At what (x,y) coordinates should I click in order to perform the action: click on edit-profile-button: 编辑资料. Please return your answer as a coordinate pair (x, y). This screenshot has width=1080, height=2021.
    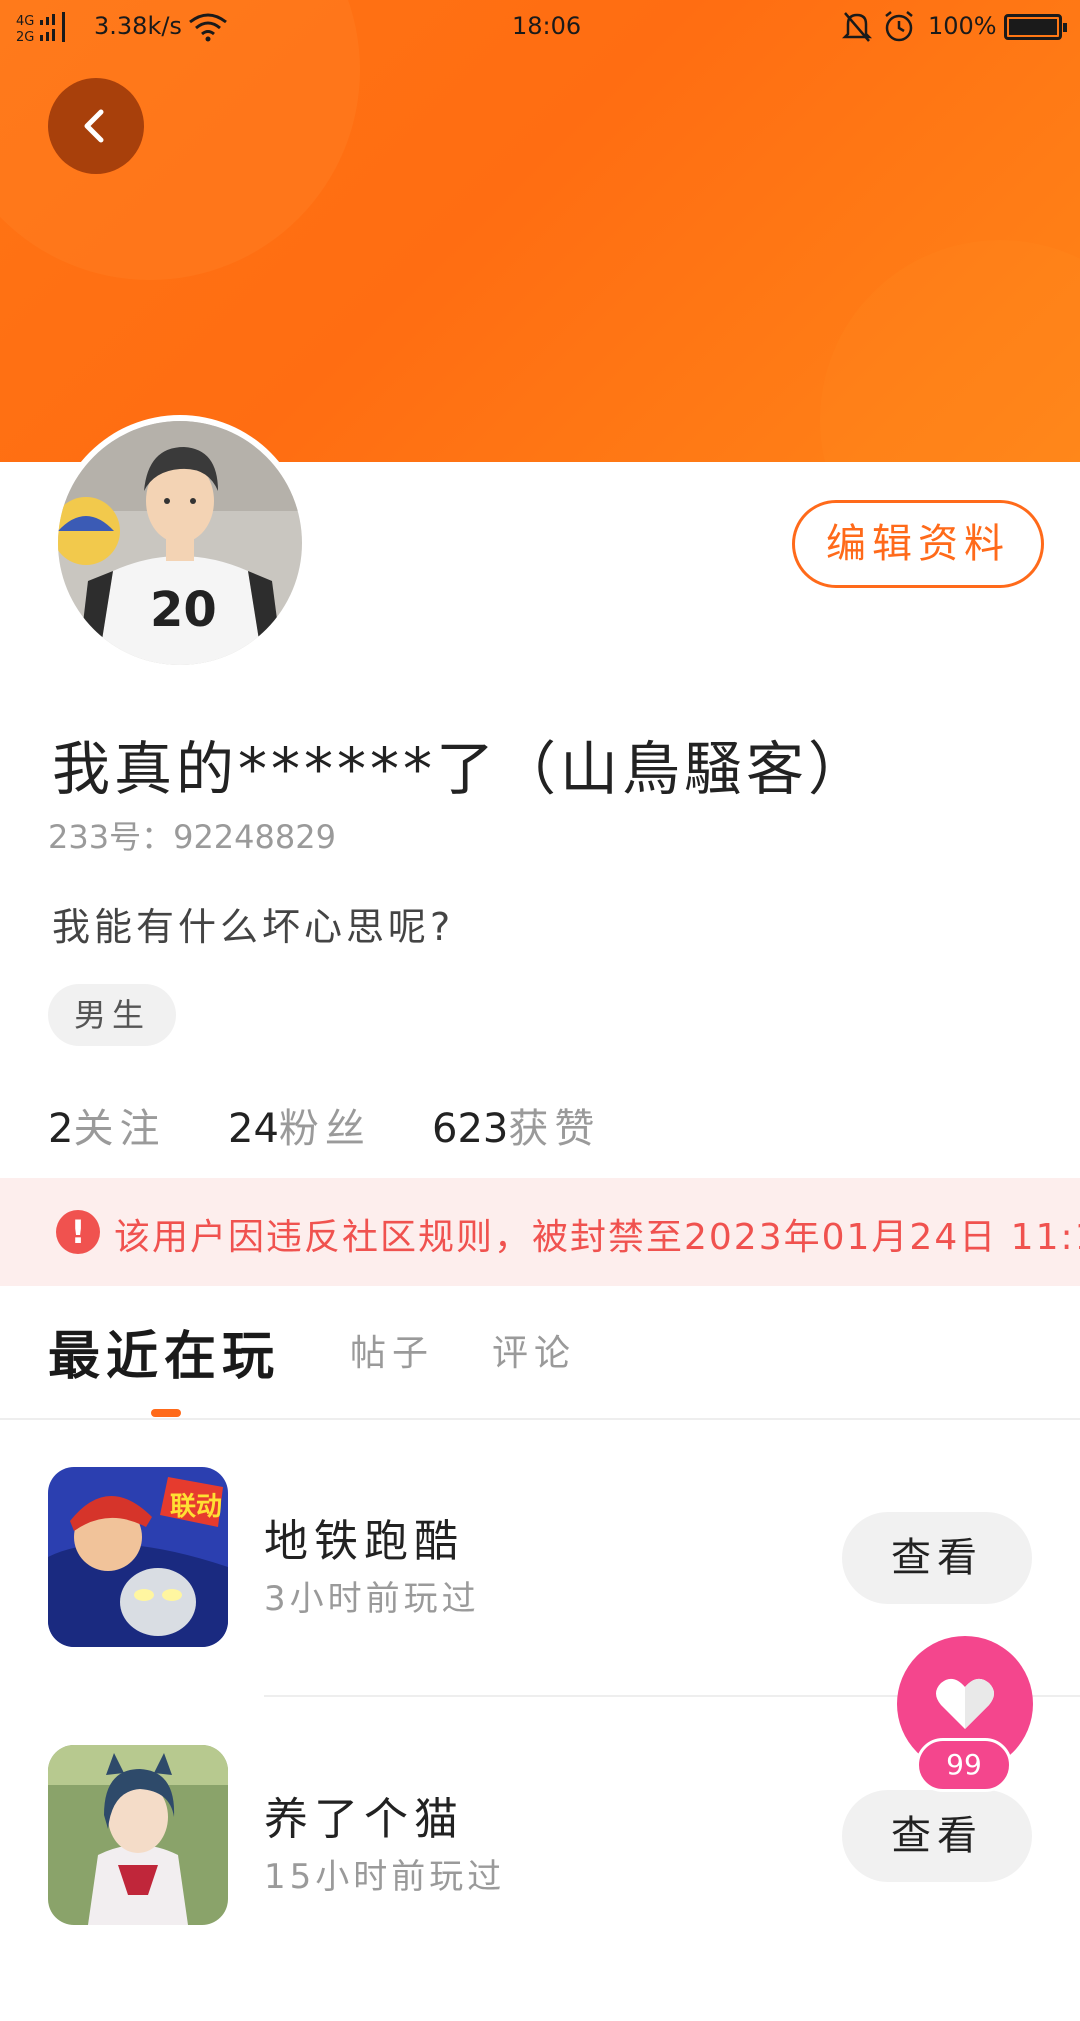
    Looking at the image, I should click on (918, 544).